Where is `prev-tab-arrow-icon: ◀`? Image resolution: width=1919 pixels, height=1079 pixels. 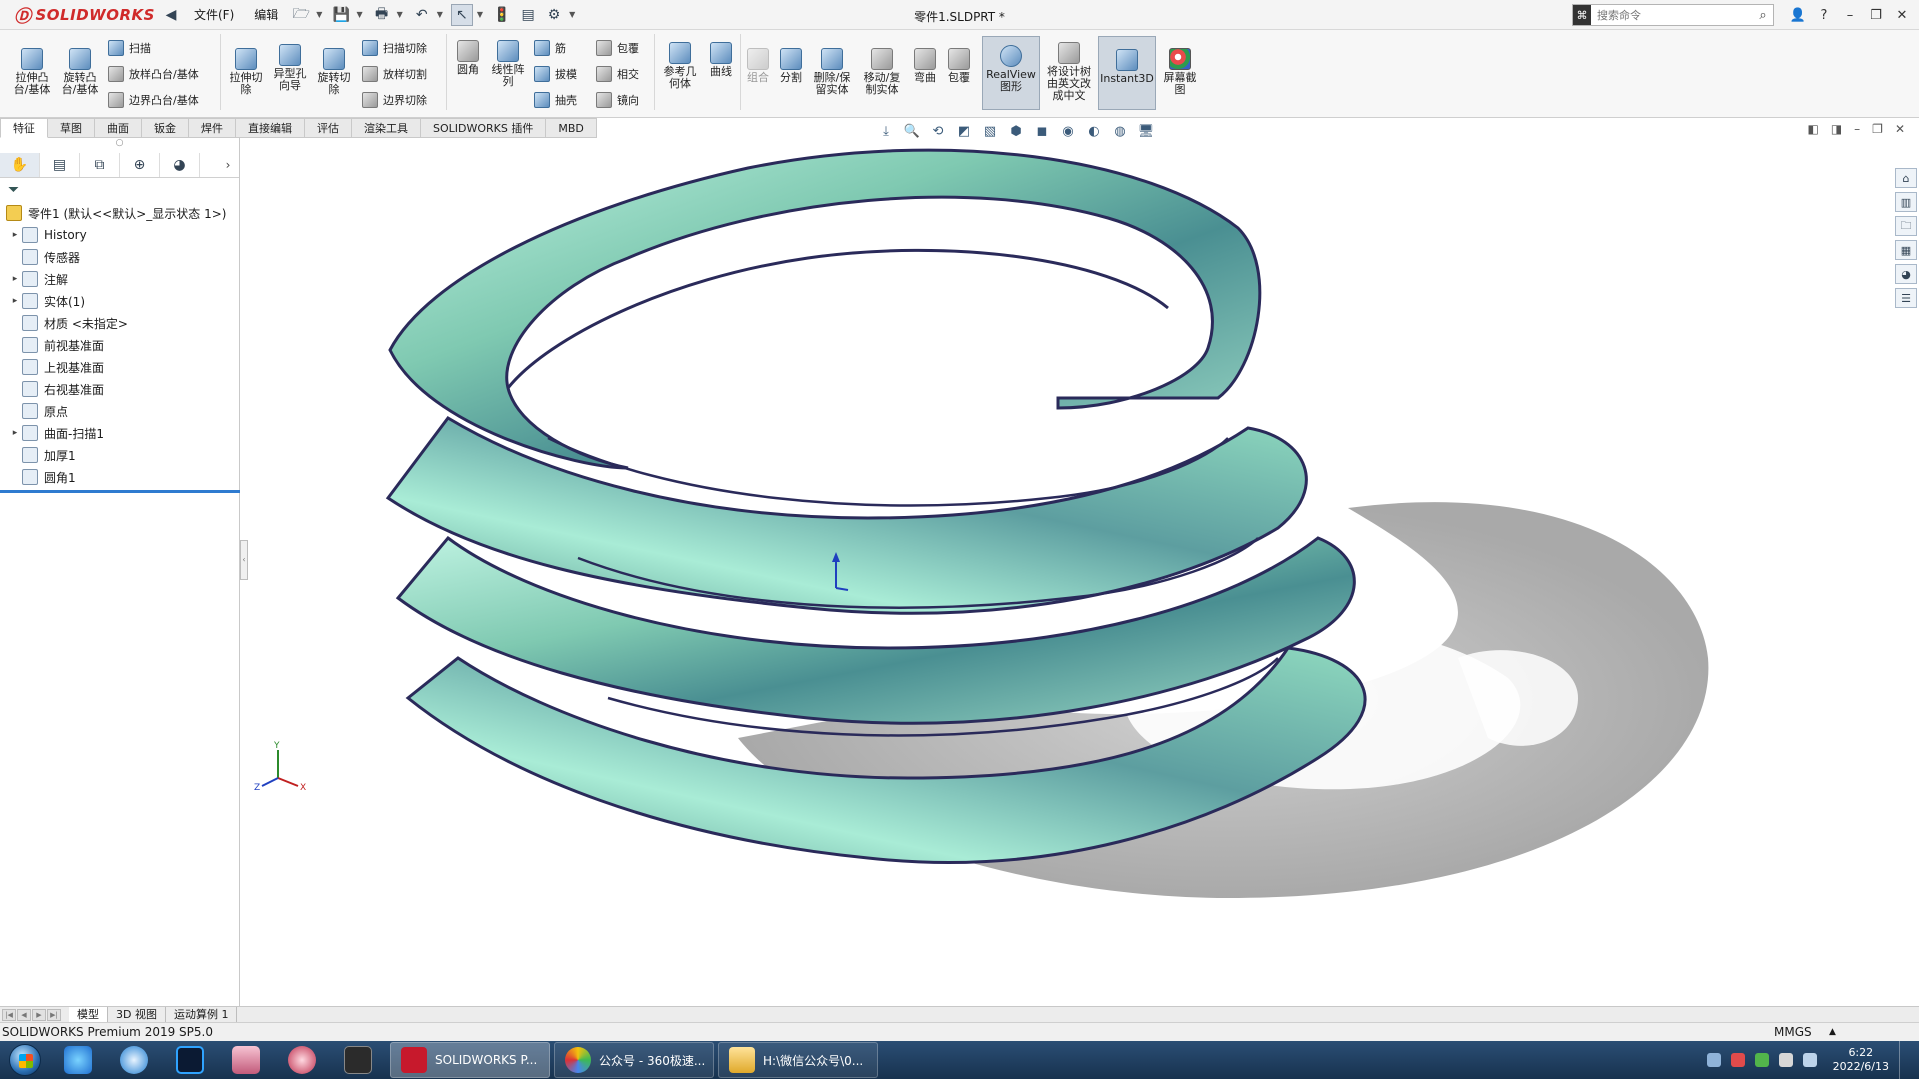
prev-tab-arrow-icon: ◀ is located at coordinates (24, 1014).